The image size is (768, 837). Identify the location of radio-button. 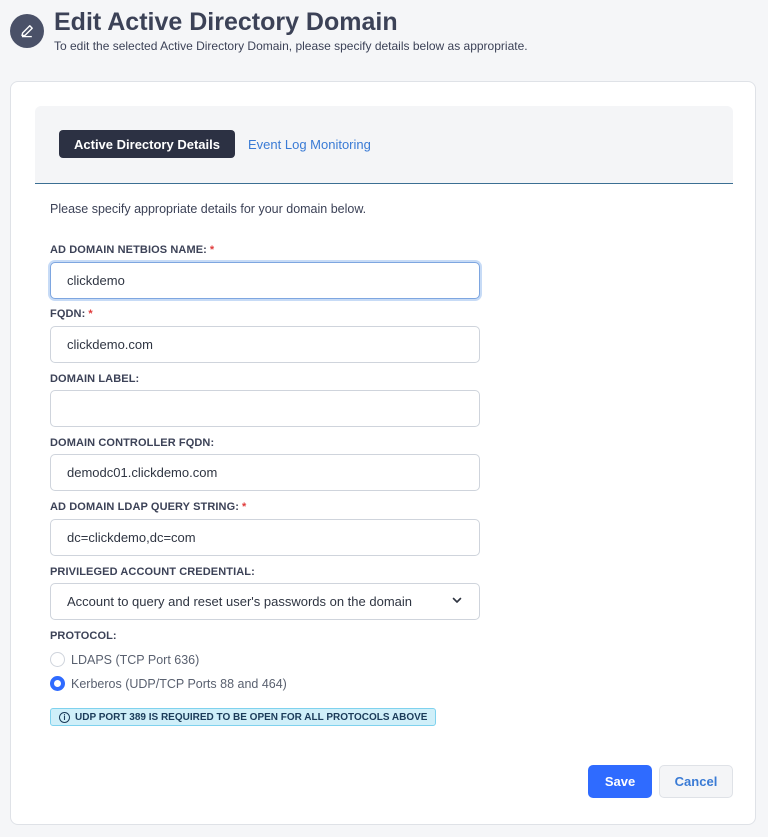
(57, 659).